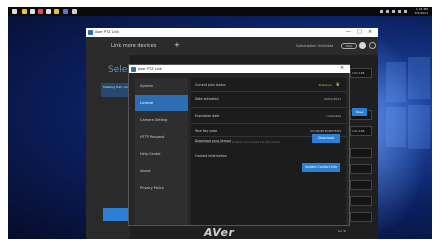  What do you see at coordinates (359, 32) in the screenshot?
I see `maximize-button: □` at bounding box center [359, 32].